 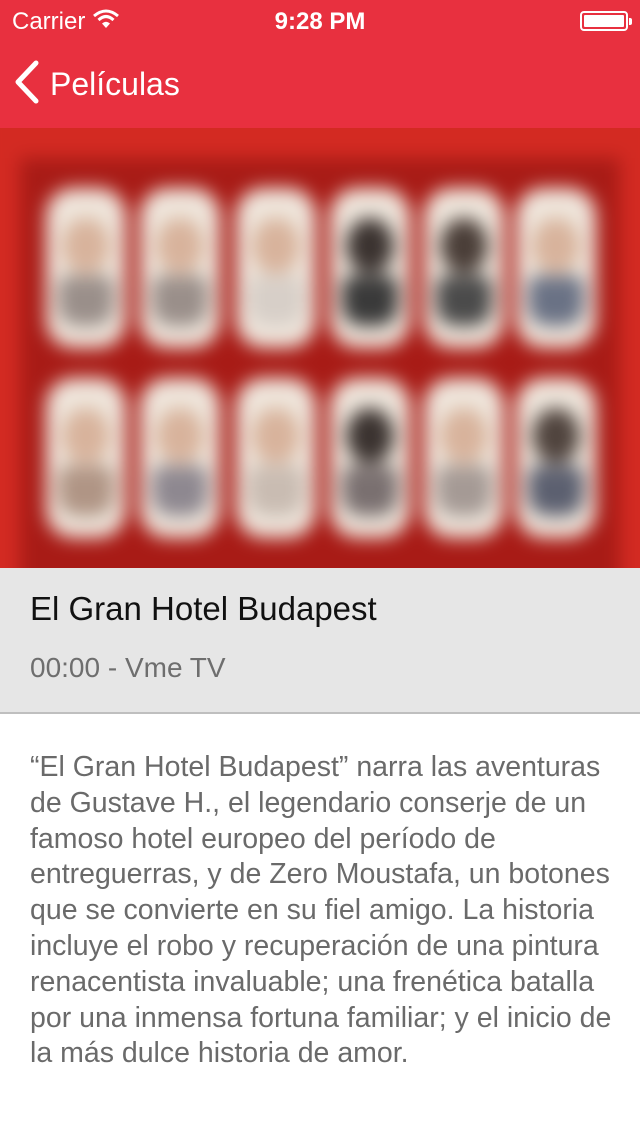 I want to click on back-label: Películas, so click(x=115, y=83).